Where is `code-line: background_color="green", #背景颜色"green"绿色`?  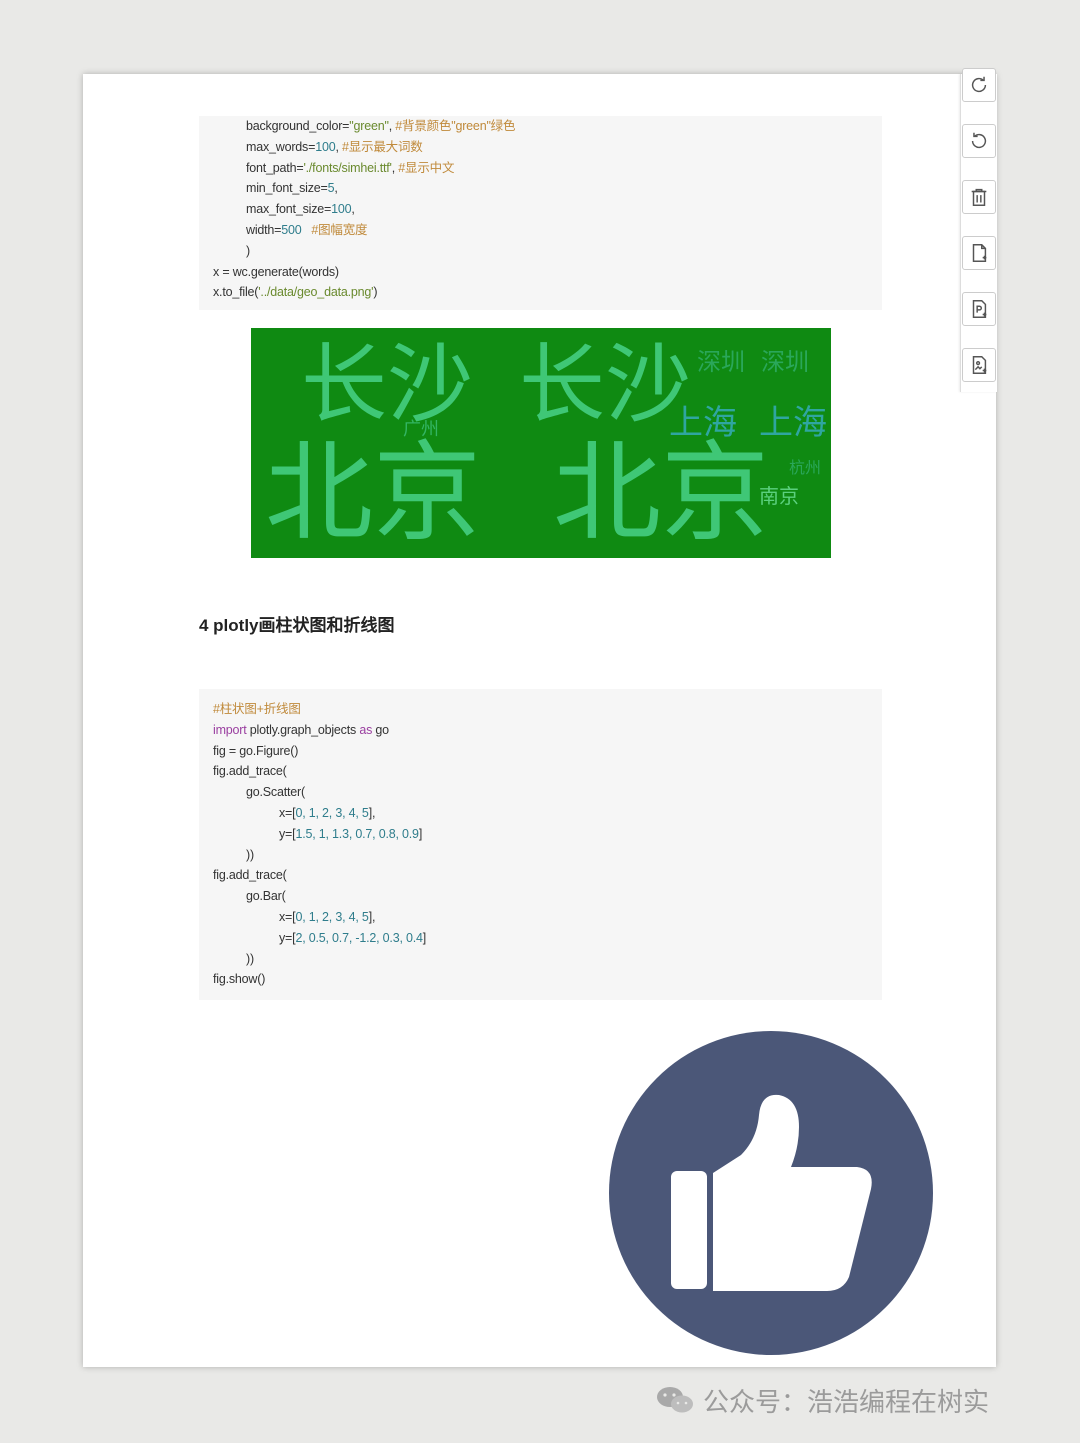 code-line: background_color="green", #背景颜色"green"绿色 is located at coordinates (380, 126).